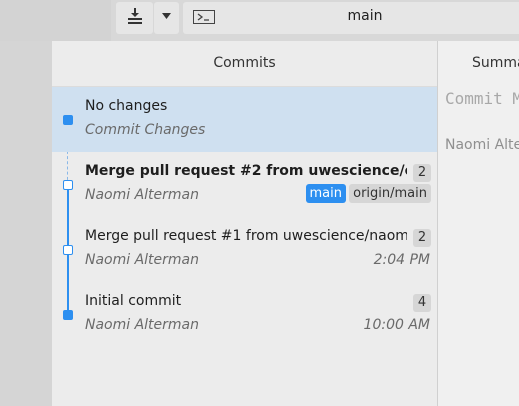 The height and width of the screenshot is (406, 519). Describe the element at coordinates (396, 325) in the screenshot. I see `commit-time: 10:00 AM` at that location.